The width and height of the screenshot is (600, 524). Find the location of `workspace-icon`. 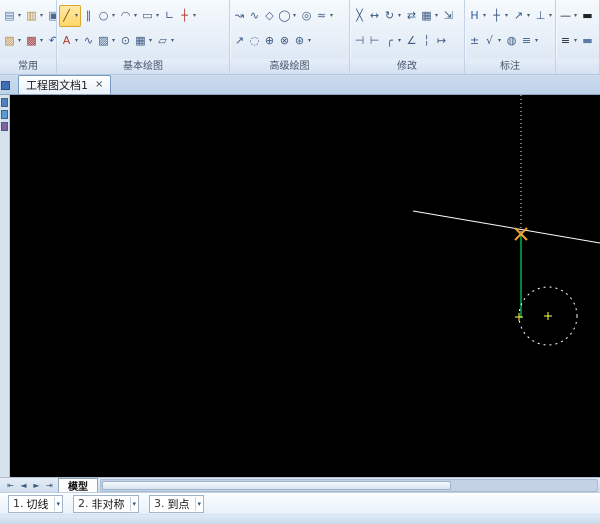

workspace-icon is located at coordinates (5, 85).